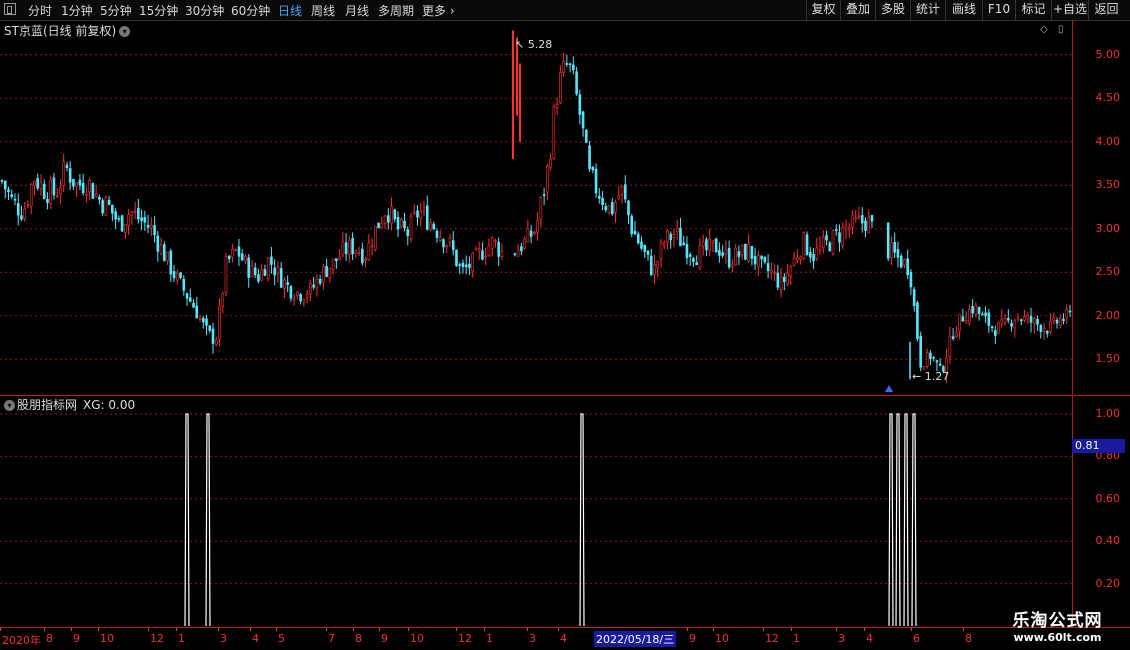  Describe the element at coordinates (1033, 10) in the screenshot. I see `toolbar-button-6: 标记` at that location.